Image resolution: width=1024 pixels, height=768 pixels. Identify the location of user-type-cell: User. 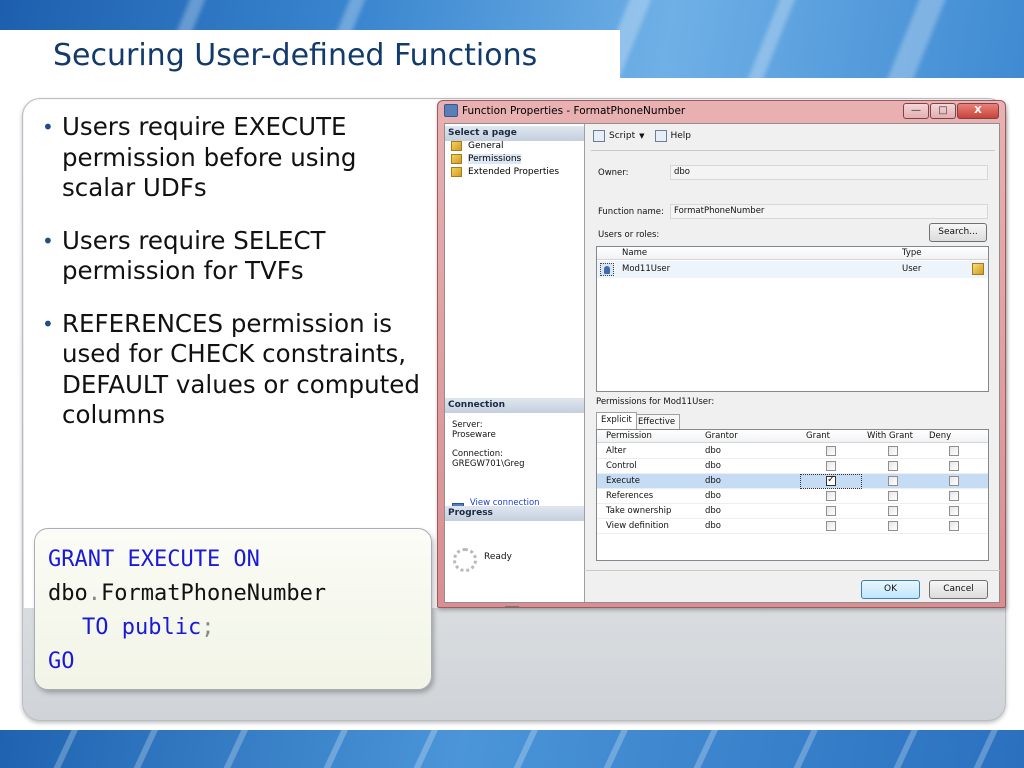
(912, 269).